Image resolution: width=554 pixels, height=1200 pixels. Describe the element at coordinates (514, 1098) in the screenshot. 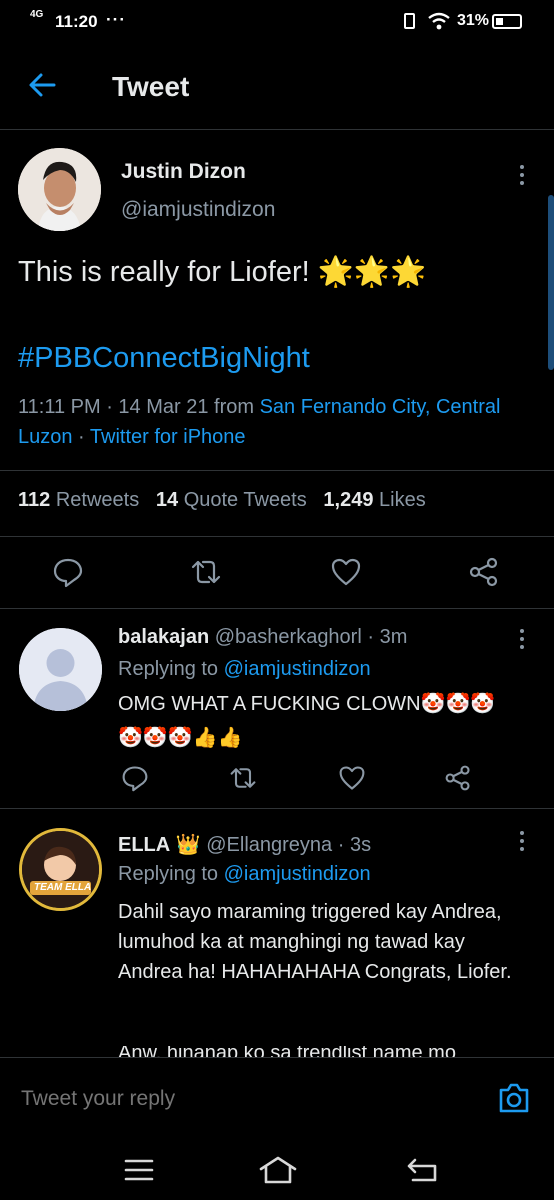

I see `camera-icon` at that location.